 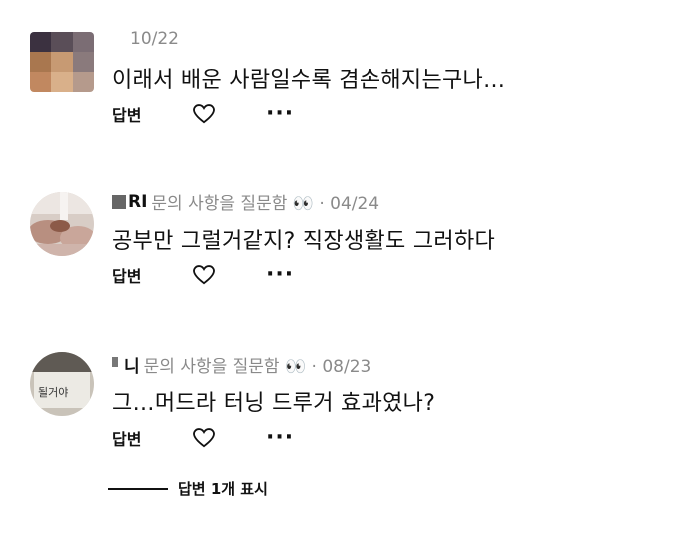 I want to click on comment-meta: 10/22, so click(x=154, y=39).